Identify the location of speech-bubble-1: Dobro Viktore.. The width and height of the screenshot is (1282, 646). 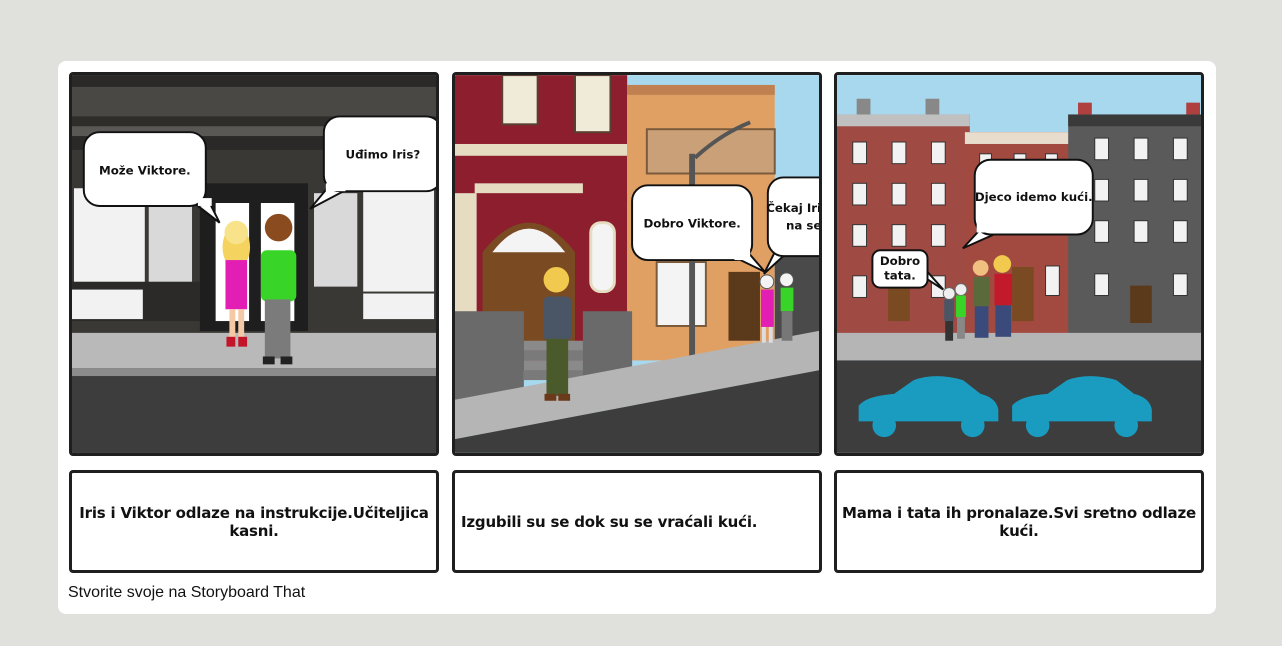
(698, 228).